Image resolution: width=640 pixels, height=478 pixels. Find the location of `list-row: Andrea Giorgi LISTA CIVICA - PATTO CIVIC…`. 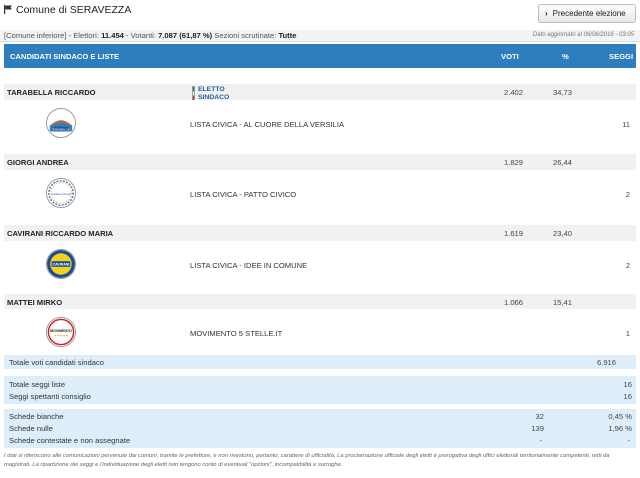

list-row: Andrea Giorgi LISTA CIVICA - PATTO CIVIC… is located at coordinates (320, 194).